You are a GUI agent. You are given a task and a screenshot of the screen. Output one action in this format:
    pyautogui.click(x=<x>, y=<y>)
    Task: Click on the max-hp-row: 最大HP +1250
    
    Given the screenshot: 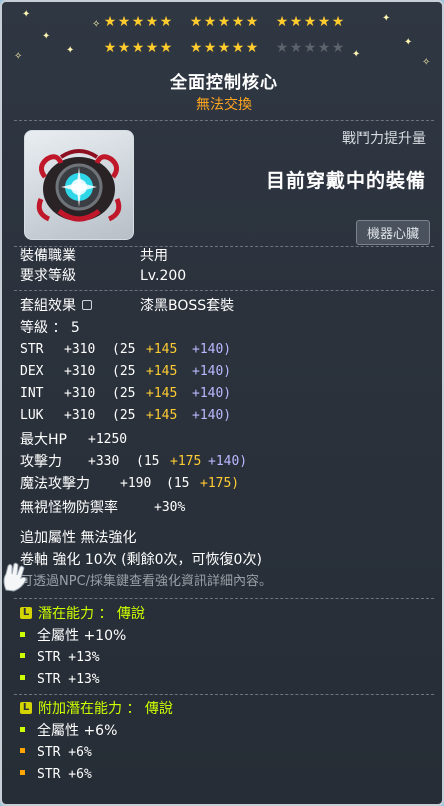 What is the action you would take?
    pyautogui.click(x=73, y=440)
    